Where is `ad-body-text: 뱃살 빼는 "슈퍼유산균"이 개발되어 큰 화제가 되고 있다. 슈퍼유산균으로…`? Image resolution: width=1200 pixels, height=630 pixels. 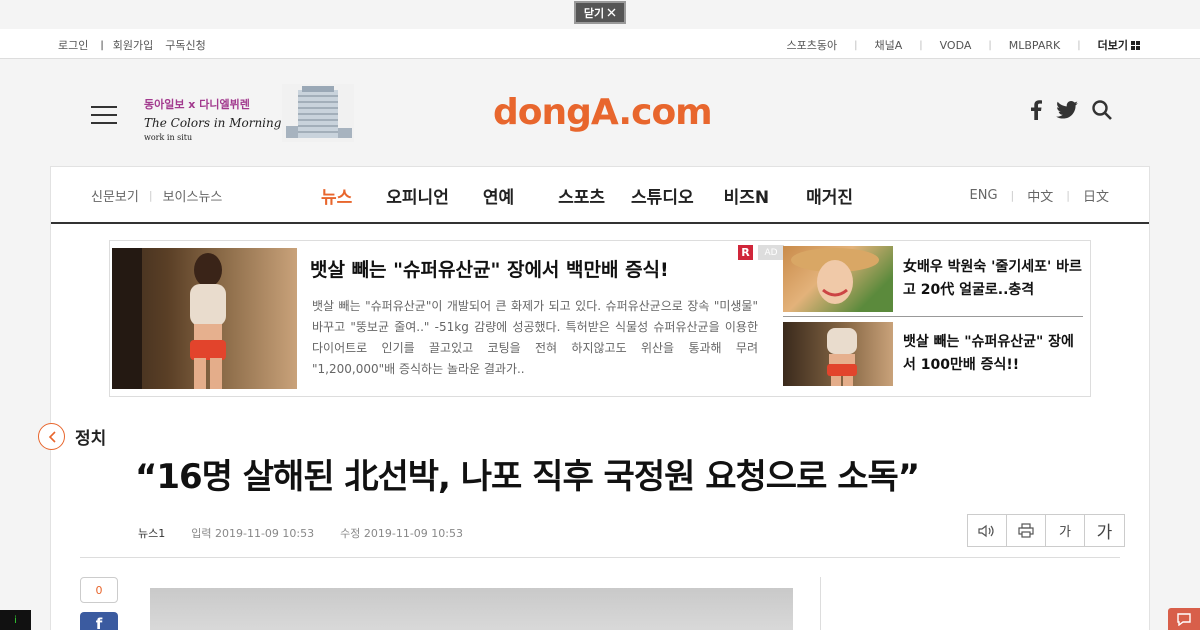 ad-body-text: 뱃살 빼는 "슈퍼유산균"이 개발되어 큰 화제가 되고 있다. 슈퍼유산균으로… is located at coordinates (535, 338).